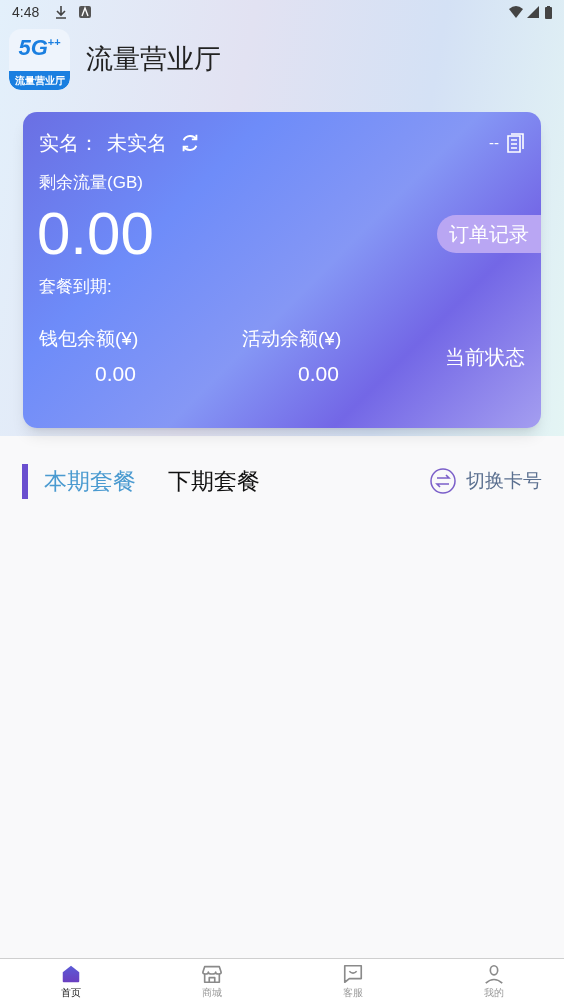  I want to click on flow-label: 剩余流量(GB), so click(91, 183).